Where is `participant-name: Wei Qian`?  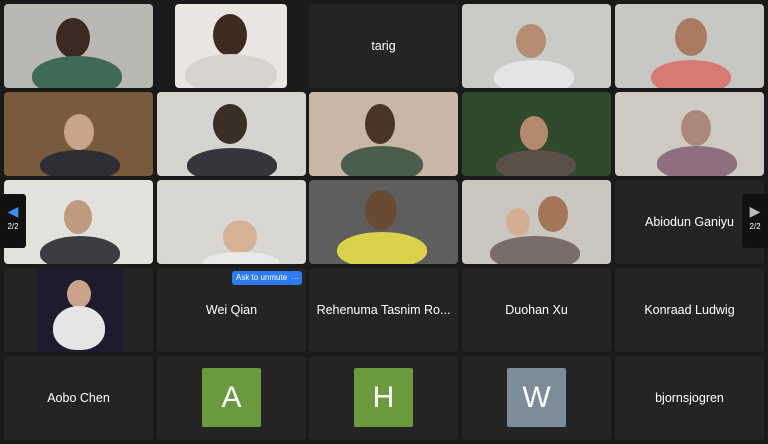 participant-name: Wei Qian is located at coordinates (231, 310).